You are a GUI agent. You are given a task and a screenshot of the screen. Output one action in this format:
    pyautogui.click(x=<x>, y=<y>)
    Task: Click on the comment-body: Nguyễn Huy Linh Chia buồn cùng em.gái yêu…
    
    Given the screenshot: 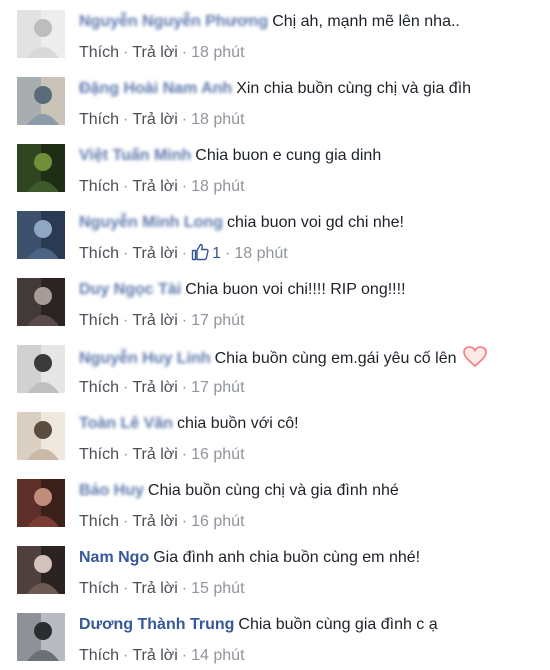 What is the action you would take?
    pyautogui.click(x=283, y=357)
    